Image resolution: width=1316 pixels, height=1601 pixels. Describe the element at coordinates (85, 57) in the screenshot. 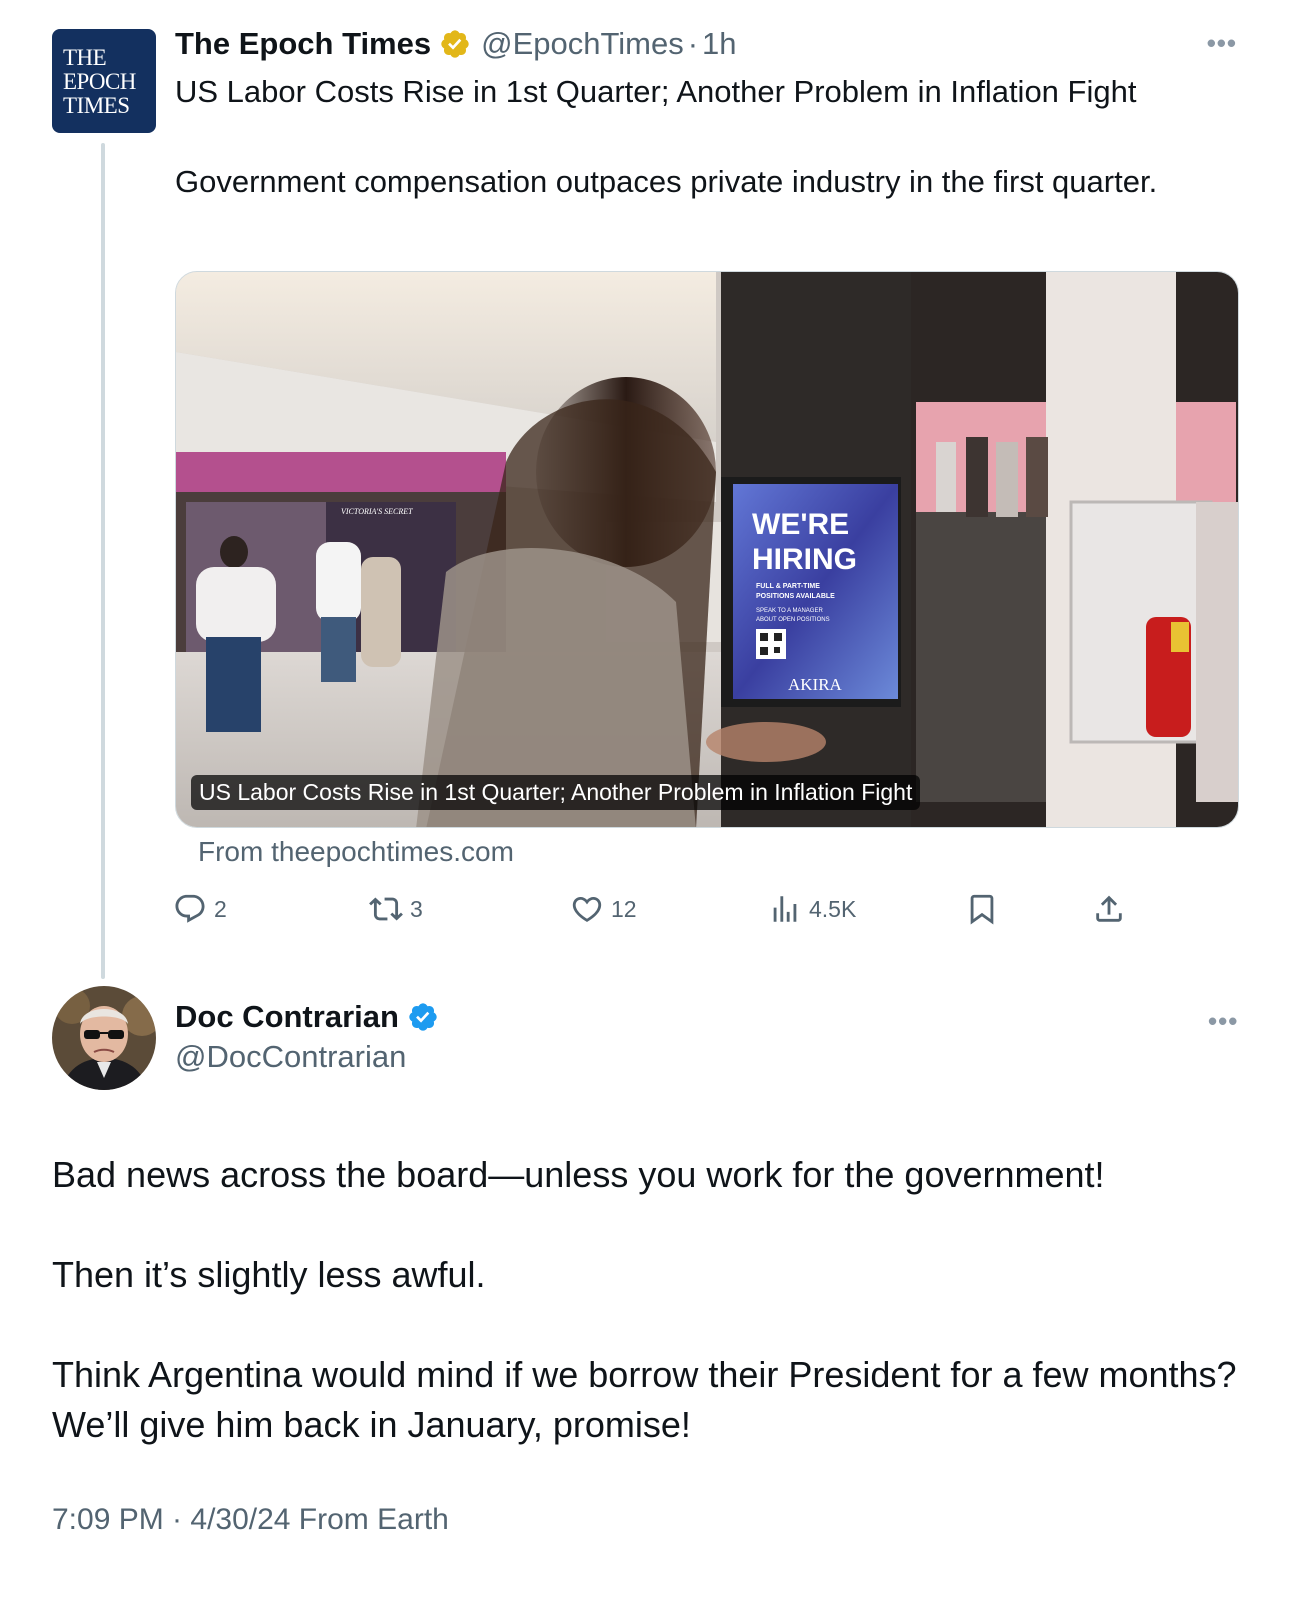

I see `avatar-text-line: THE` at that location.